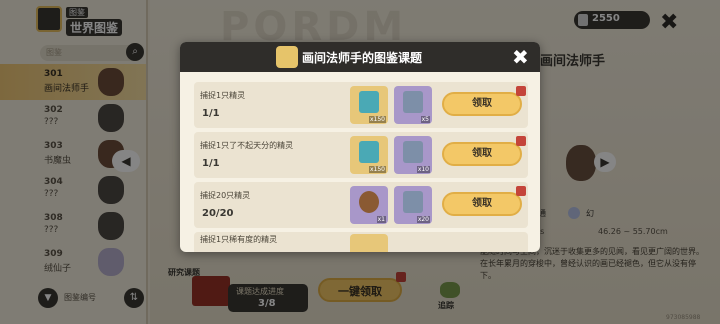 The width and height of the screenshot is (720, 324). I want to click on reward-item: x10, so click(413, 155).